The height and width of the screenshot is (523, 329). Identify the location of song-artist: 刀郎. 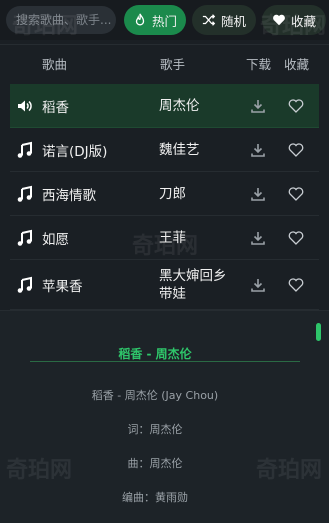
(172, 193).